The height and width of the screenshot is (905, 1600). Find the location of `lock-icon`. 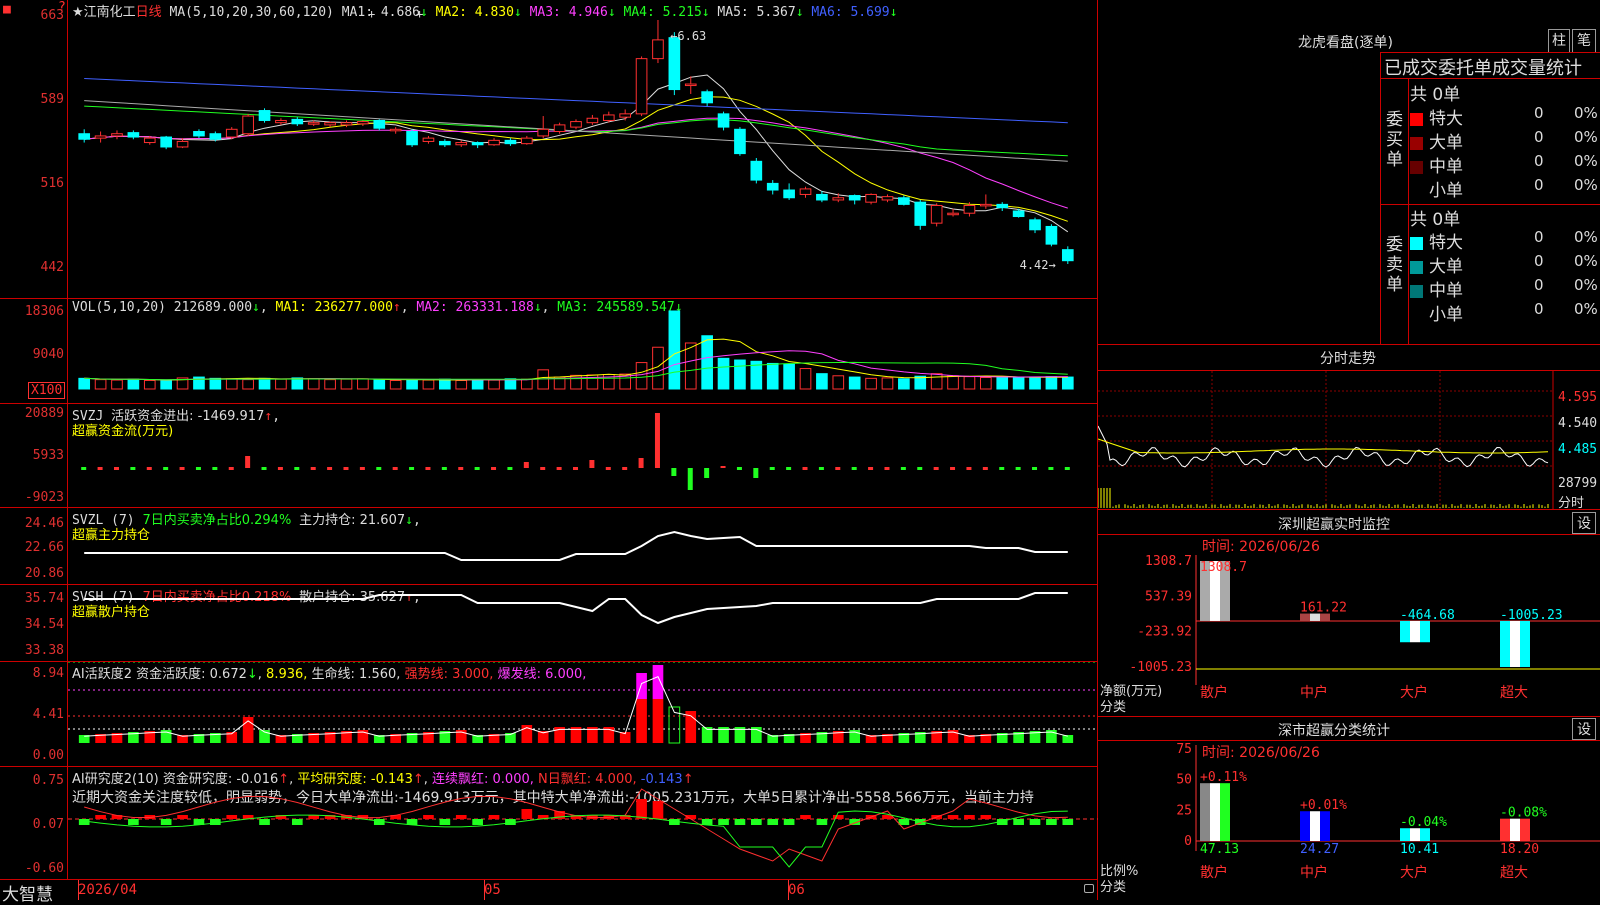

lock-icon is located at coordinates (1089, 888).